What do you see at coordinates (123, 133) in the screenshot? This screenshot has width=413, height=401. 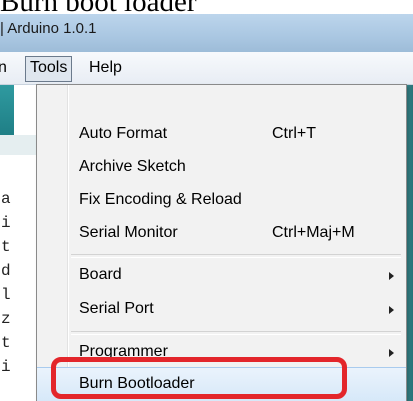 I see `menu-item-label: Auto Format` at bounding box center [123, 133].